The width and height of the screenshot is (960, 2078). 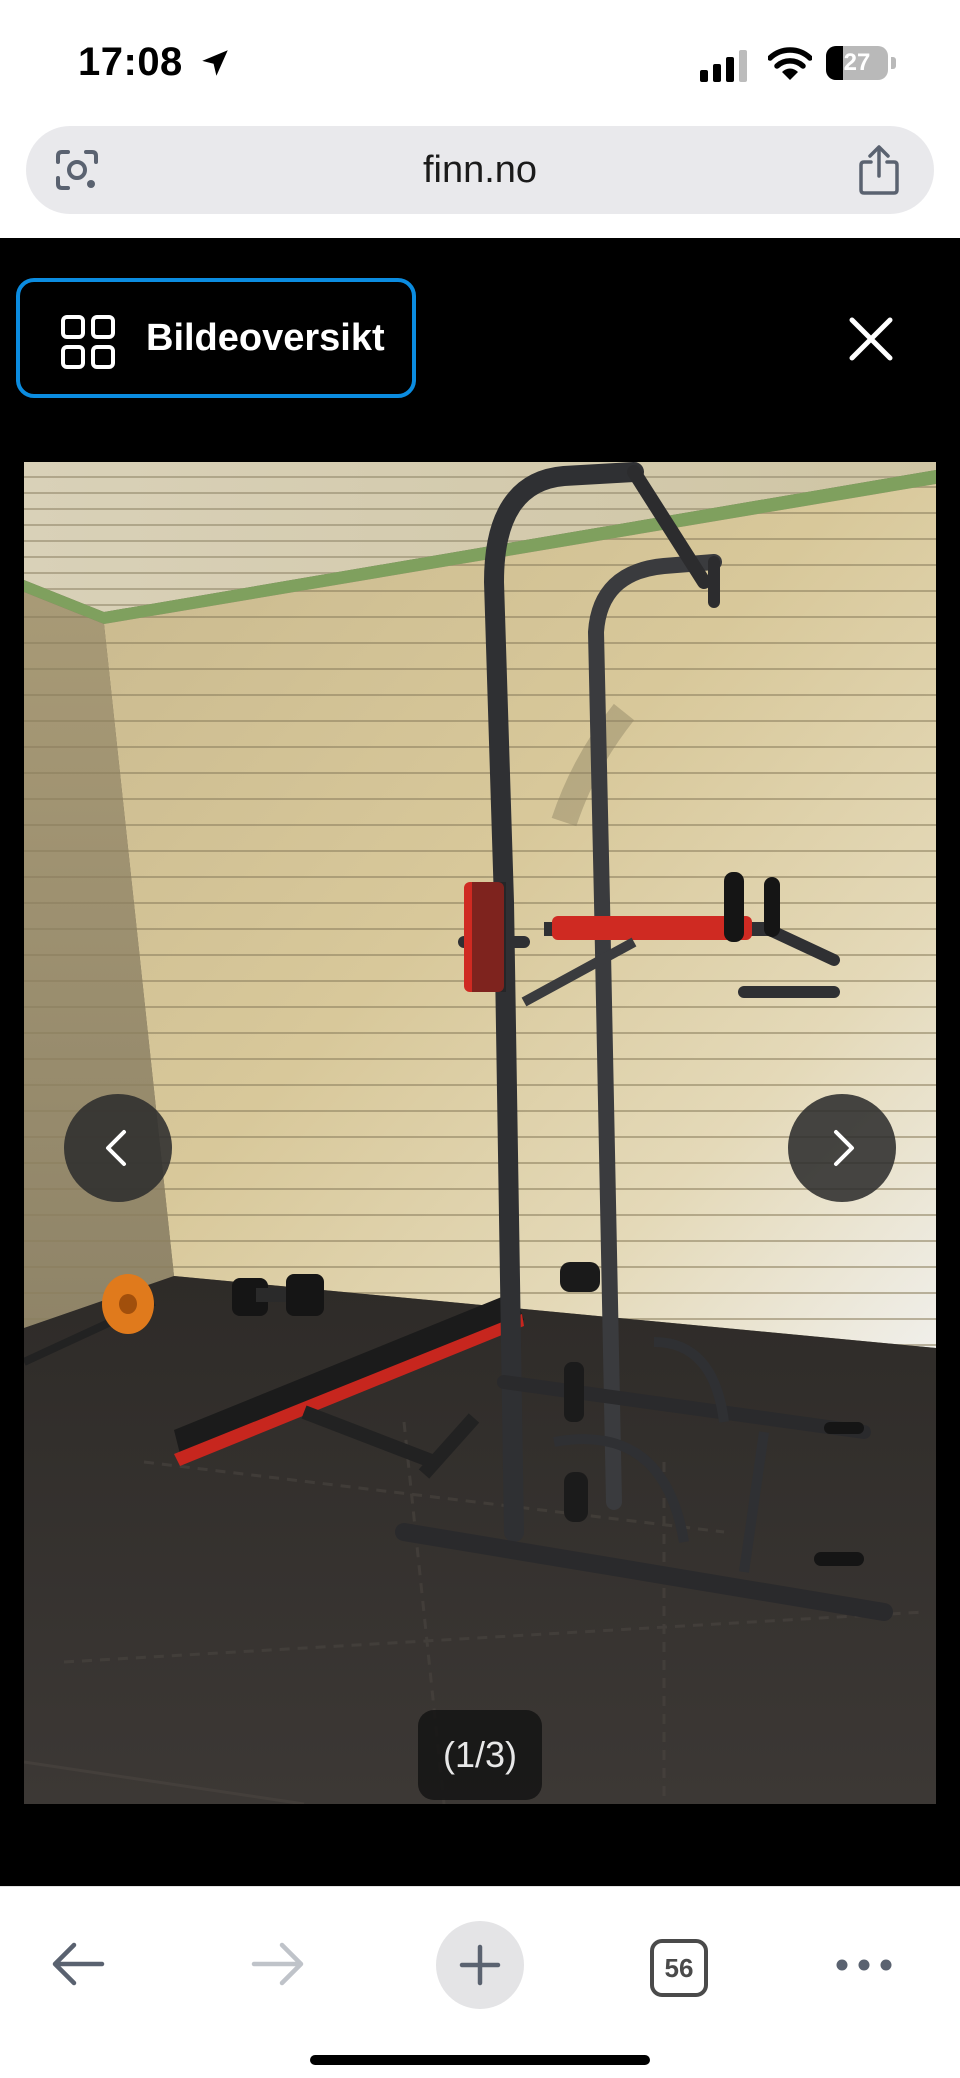 What do you see at coordinates (790, 63) in the screenshot?
I see `wifi-icon` at bounding box center [790, 63].